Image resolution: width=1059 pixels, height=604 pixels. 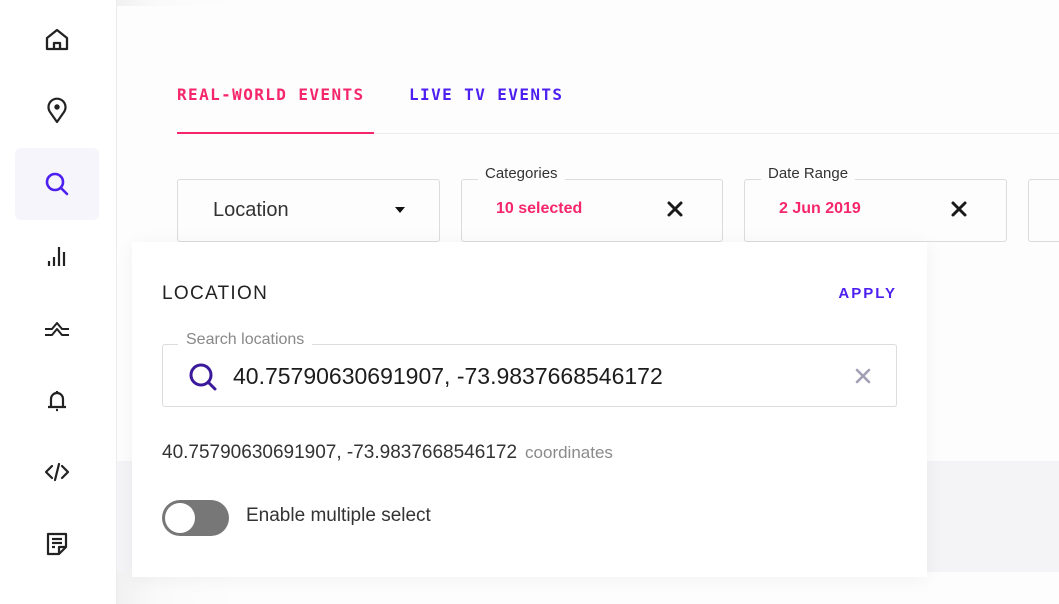 What do you see at coordinates (808, 173) in the screenshot?
I see `date-range-filter-label: Date Range` at bounding box center [808, 173].